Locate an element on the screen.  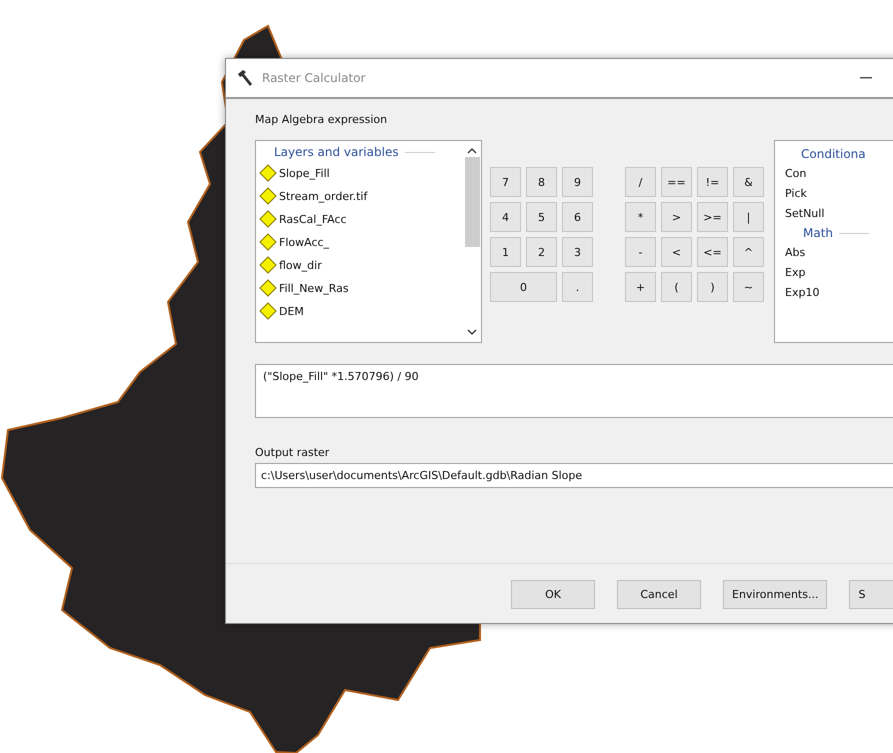
group-header: Math is located at coordinates (839, 233).